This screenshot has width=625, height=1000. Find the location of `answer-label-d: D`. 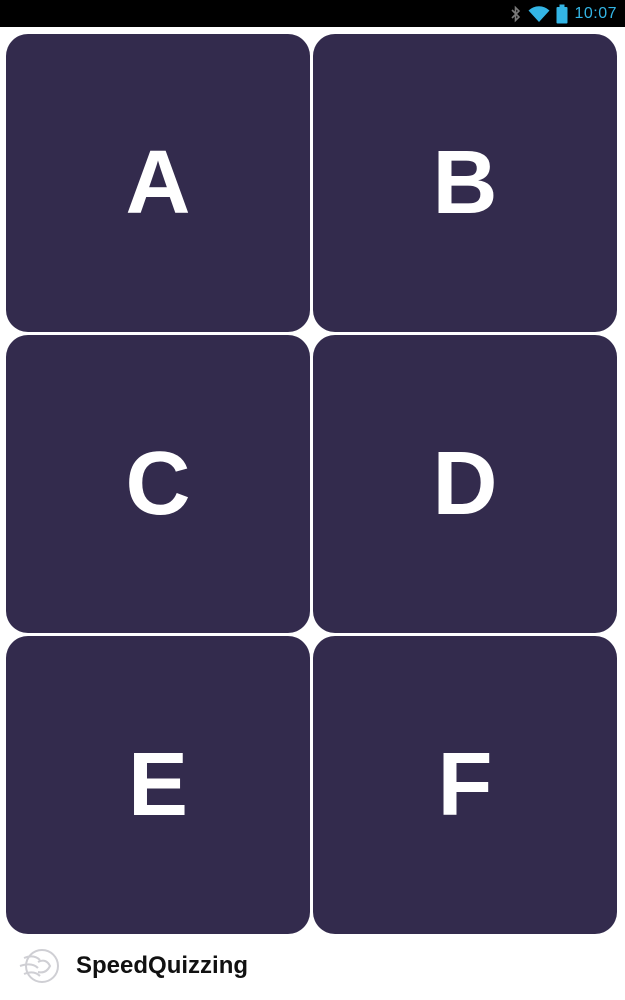

answer-label-d: D is located at coordinates (465, 484).